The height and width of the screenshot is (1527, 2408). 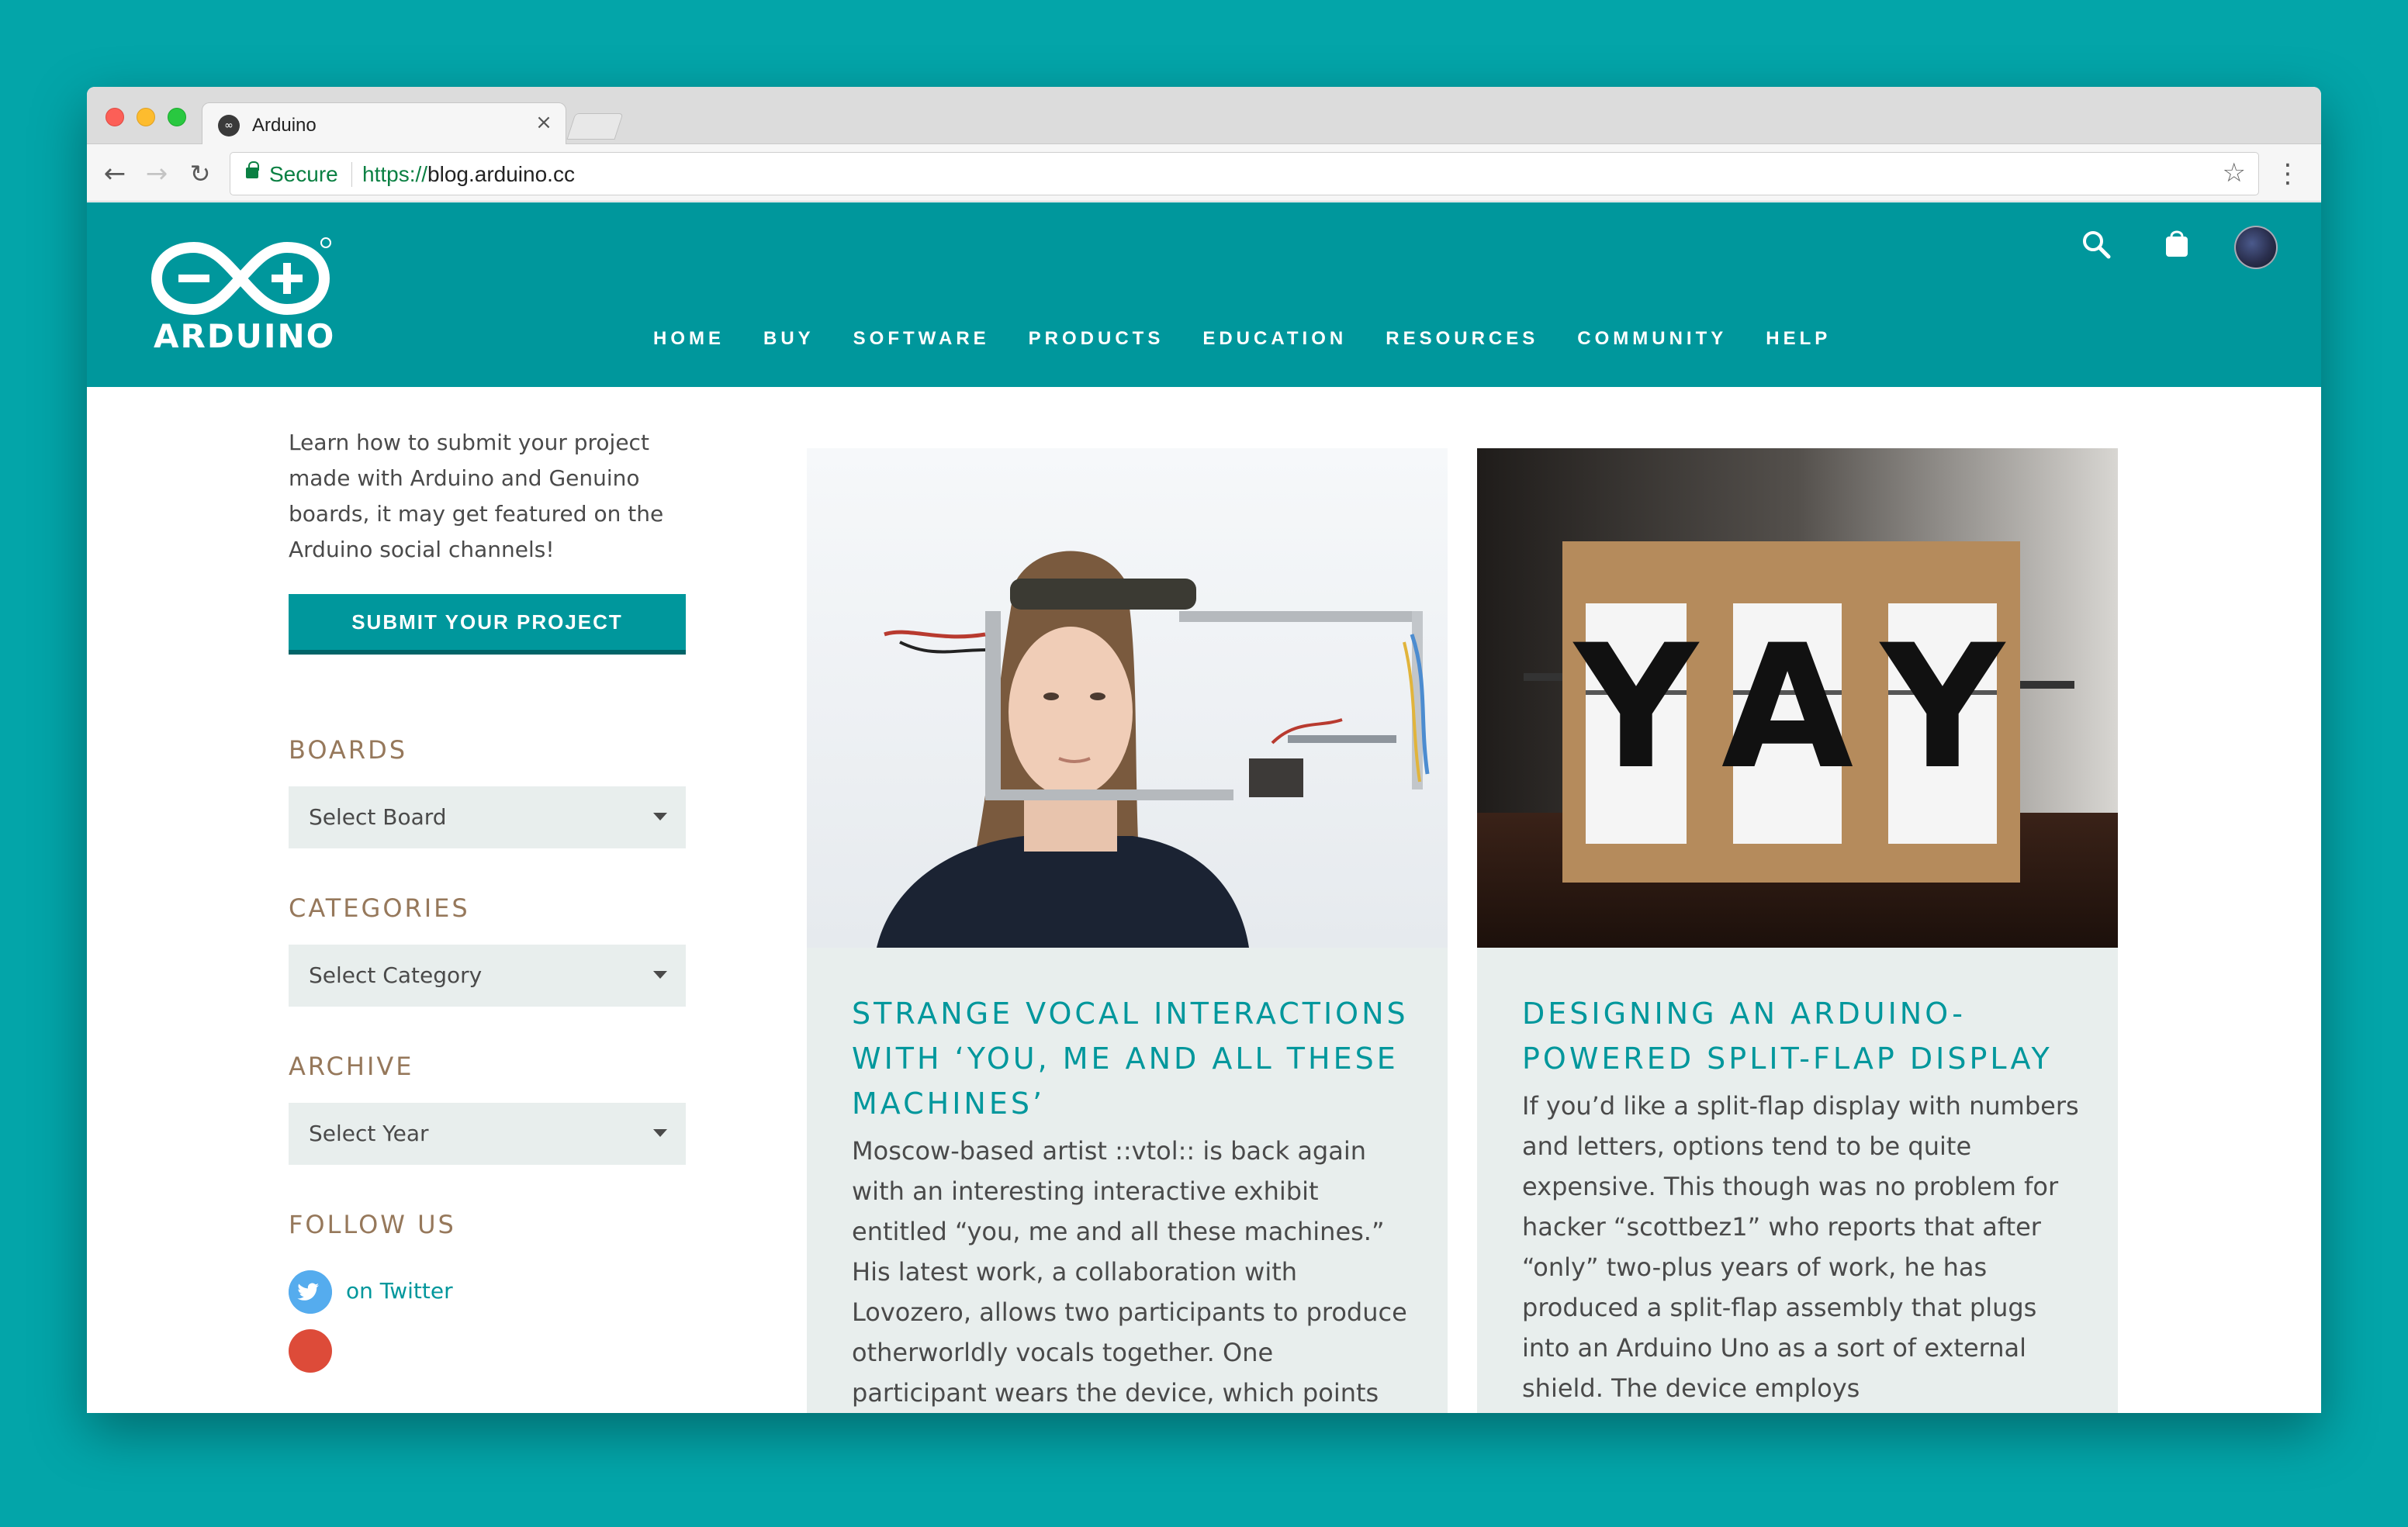 I want to click on category-select: Select Category, so click(x=488, y=976).